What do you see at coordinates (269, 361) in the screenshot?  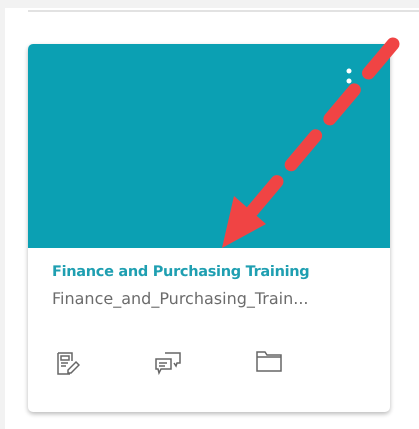 I see `folder-icon` at bounding box center [269, 361].